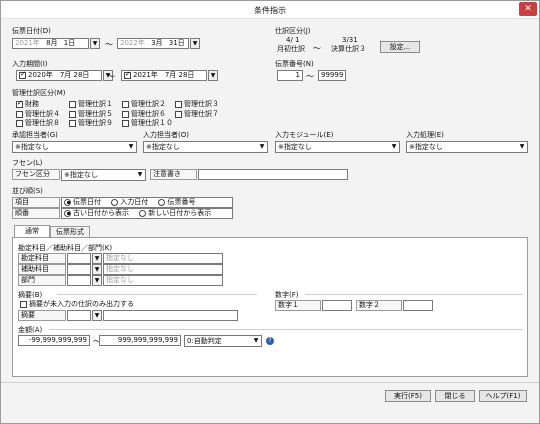 Image resolution: width=540 pixels, height=424 pixels. Describe the element at coordinates (197, 114) in the screenshot. I see `mgmt-class-item: 管理仕訳７` at that location.